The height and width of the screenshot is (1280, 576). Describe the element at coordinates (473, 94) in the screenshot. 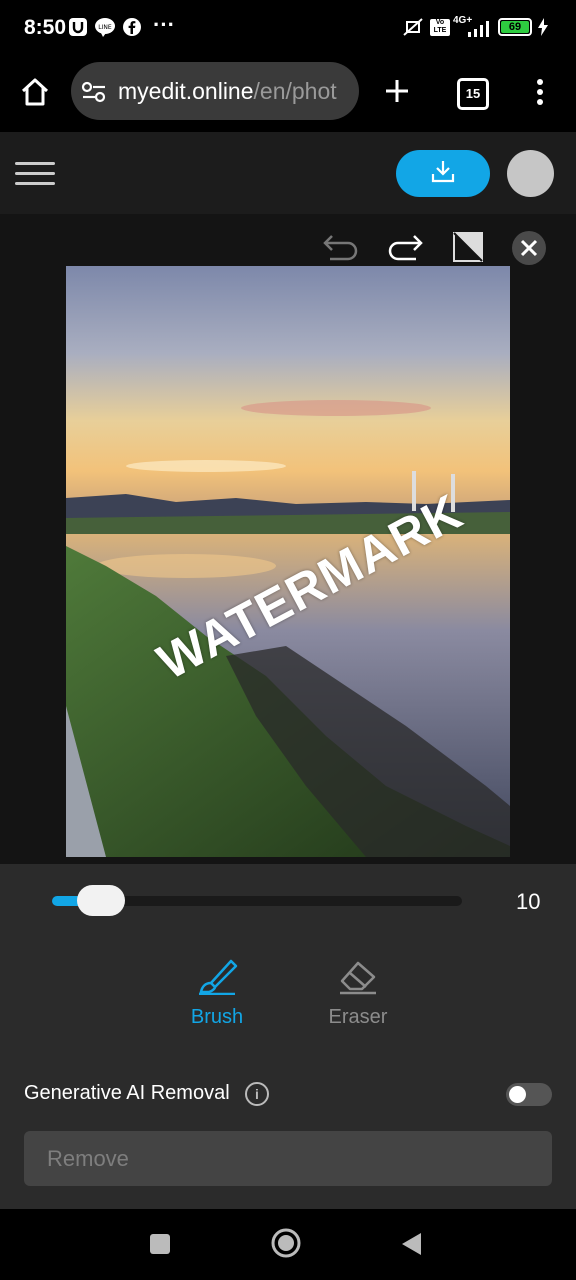

I see `tab-switcher-icon: 15` at that location.